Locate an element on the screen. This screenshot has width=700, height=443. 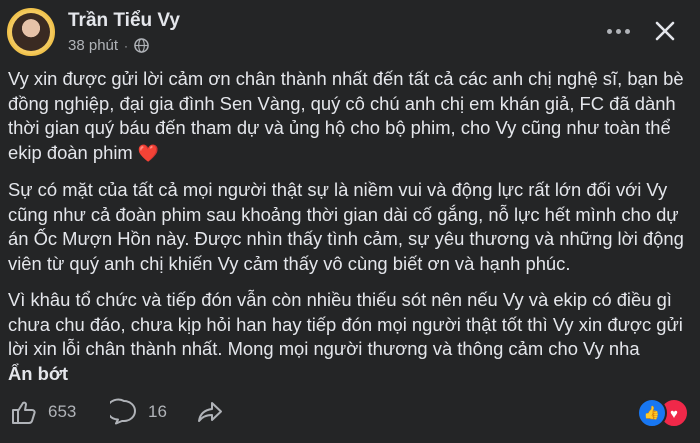
post-time: 38 phút is located at coordinates (93, 45).